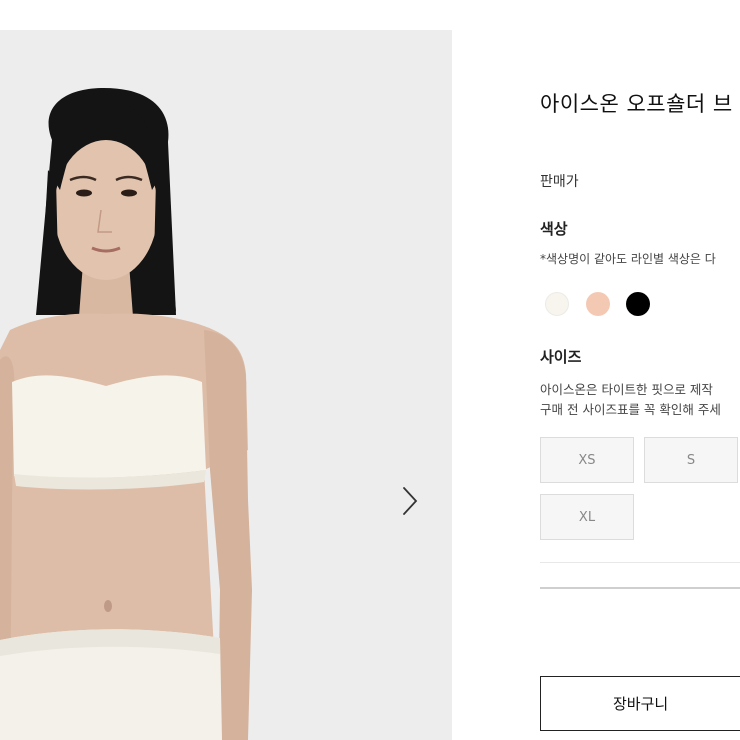 The image size is (740, 740). What do you see at coordinates (626, 389) in the screenshot?
I see `size-note-line: 아이스온은 타이트한 핏으로 제작` at bounding box center [626, 389].